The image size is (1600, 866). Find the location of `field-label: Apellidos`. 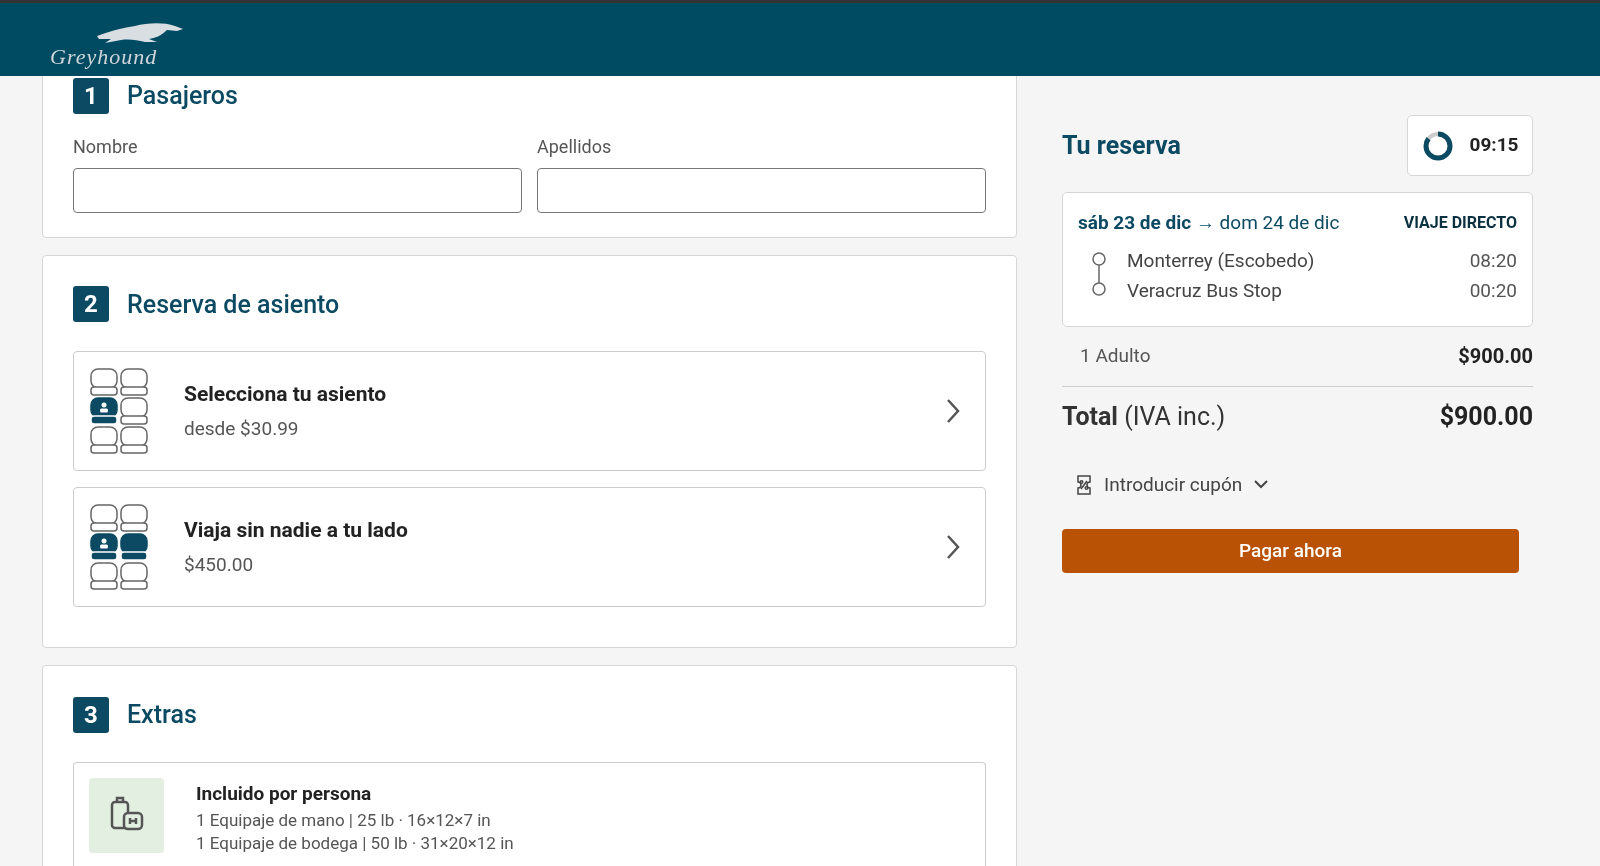

field-label: Apellidos is located at coordinates (575, 146).